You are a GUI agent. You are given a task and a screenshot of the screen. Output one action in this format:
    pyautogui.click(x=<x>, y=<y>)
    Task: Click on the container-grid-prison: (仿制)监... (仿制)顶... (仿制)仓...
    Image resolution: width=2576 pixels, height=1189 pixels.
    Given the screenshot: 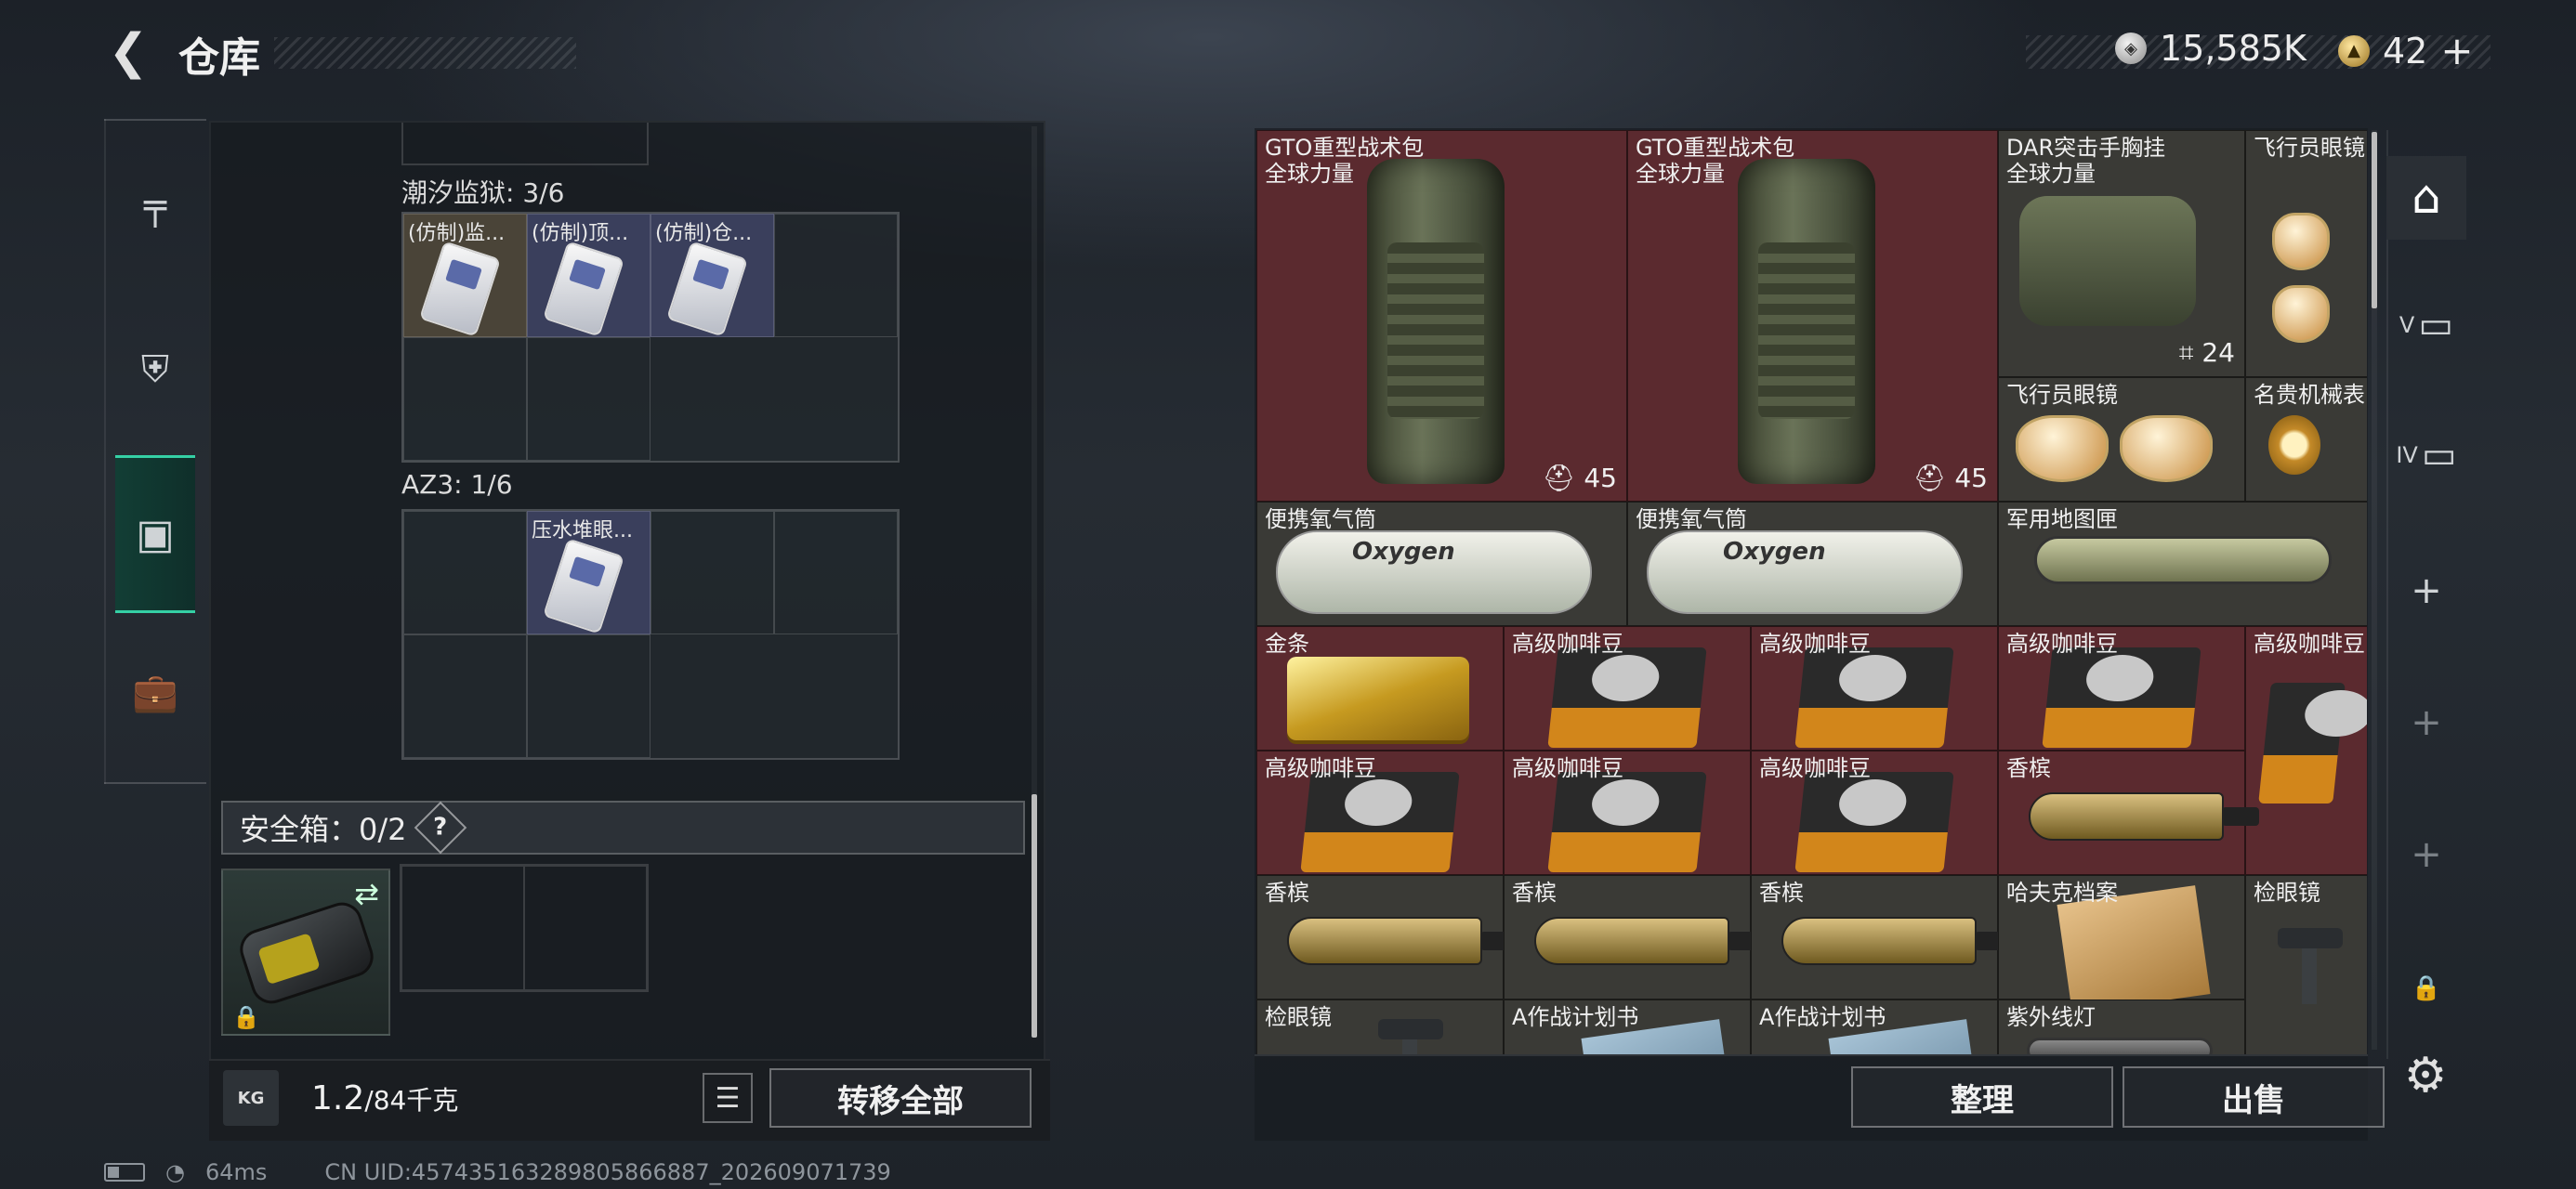 What is the action you would take?
    pyautogui.click(x=650, y=338)
    